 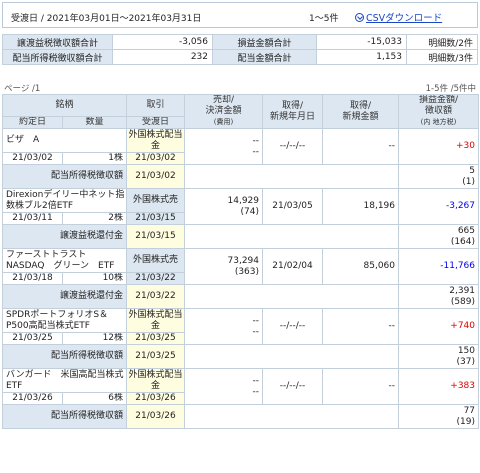 I want to click on tax-local: (1), so click(x=469, y=181).